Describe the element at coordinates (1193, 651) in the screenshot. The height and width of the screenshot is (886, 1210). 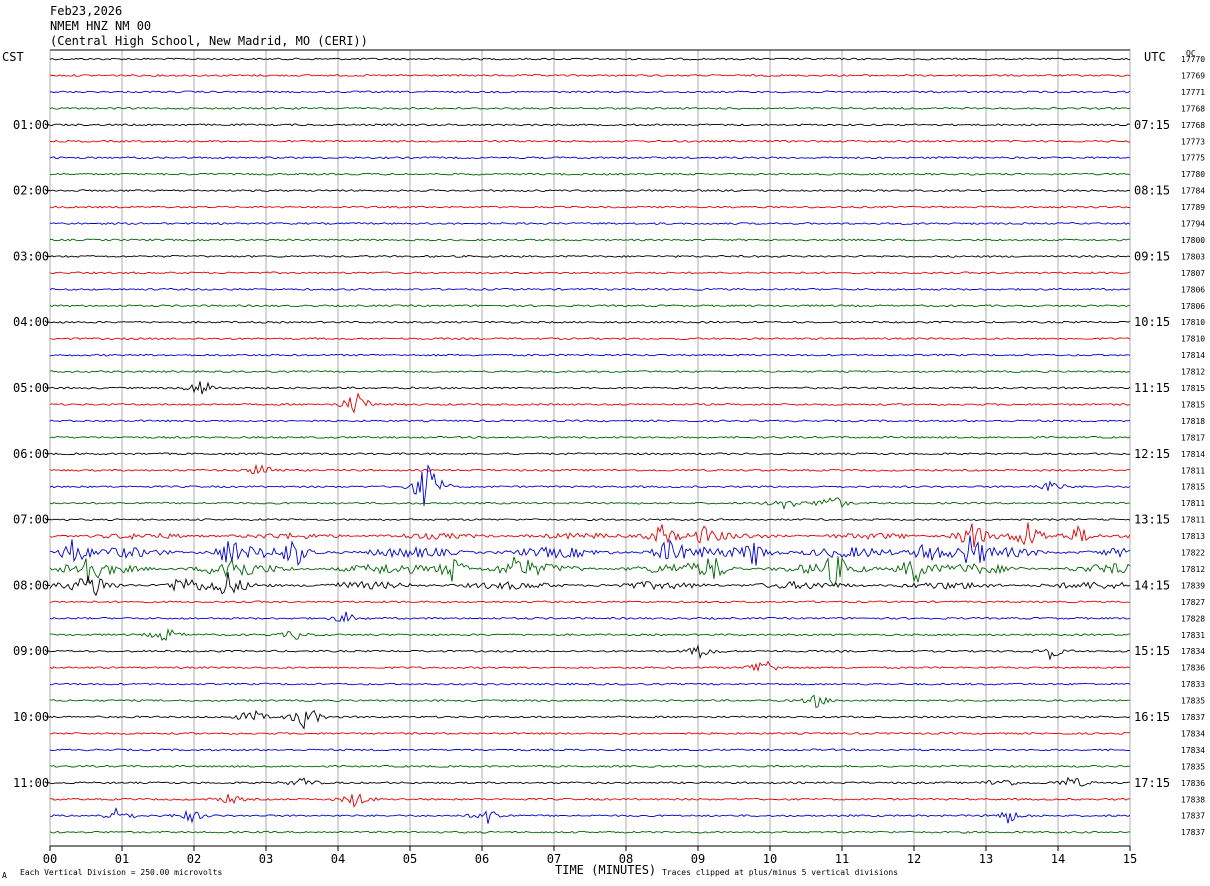
I see `qc-value: 17834` at that location.